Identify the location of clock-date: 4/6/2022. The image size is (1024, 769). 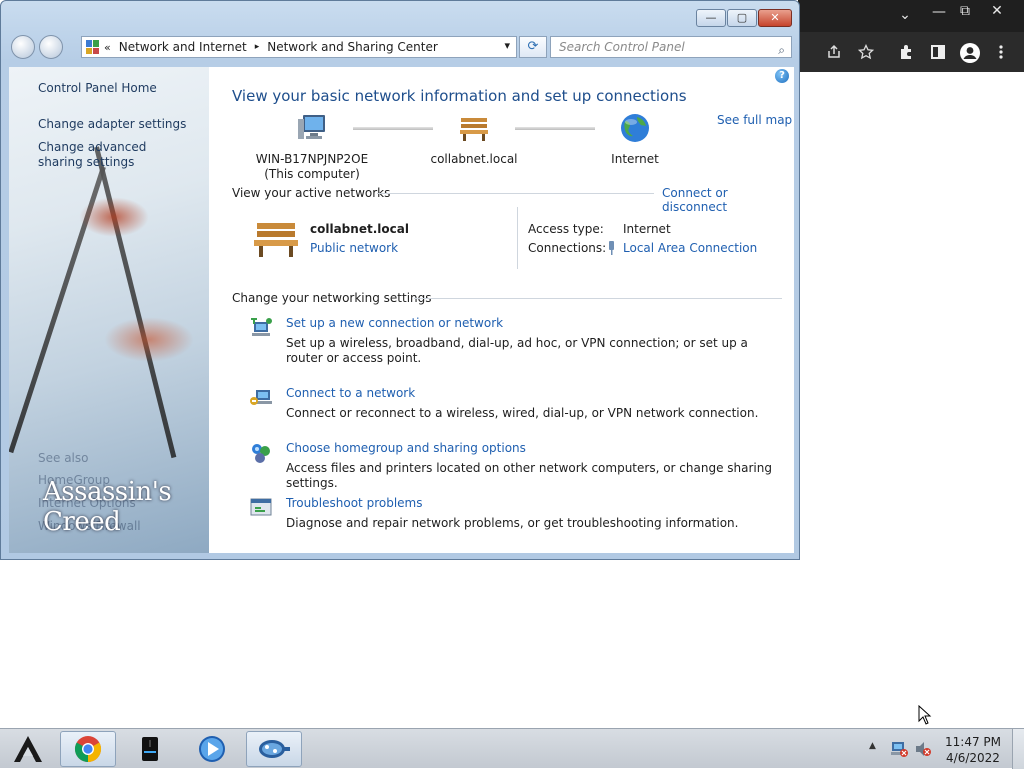
(973, 758).